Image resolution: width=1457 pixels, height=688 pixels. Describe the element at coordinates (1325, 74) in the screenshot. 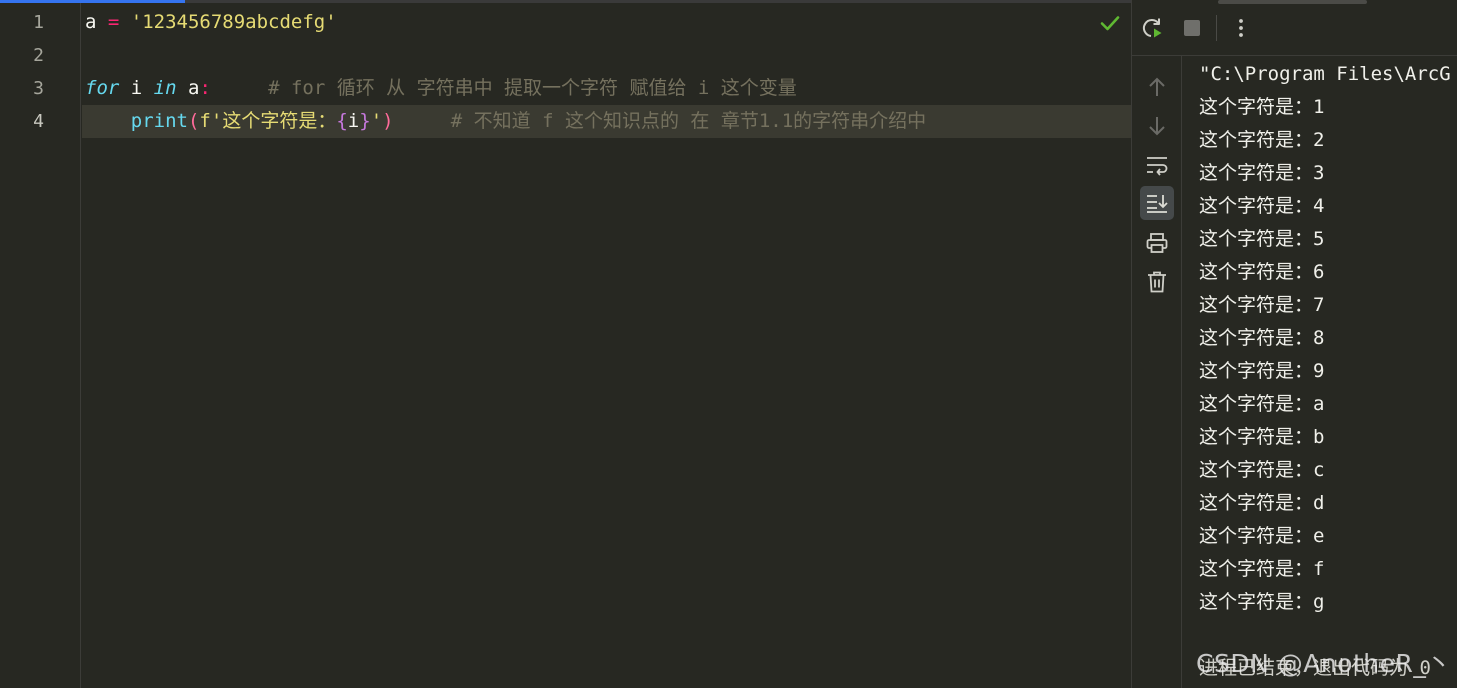

I see `console-command-line: "C:\Program Files\ArcG` at that location.